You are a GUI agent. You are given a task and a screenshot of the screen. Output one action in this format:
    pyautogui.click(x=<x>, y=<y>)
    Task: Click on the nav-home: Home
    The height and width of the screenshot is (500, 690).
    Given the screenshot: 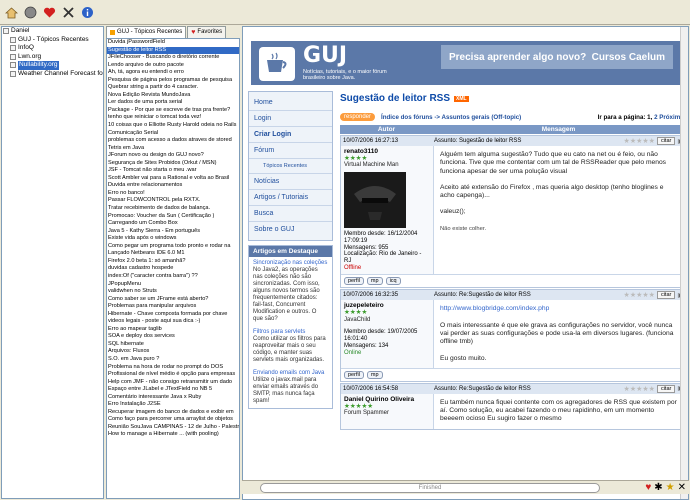 What is the action you would take?
    pyautogui.click(x=290, y=103)
    